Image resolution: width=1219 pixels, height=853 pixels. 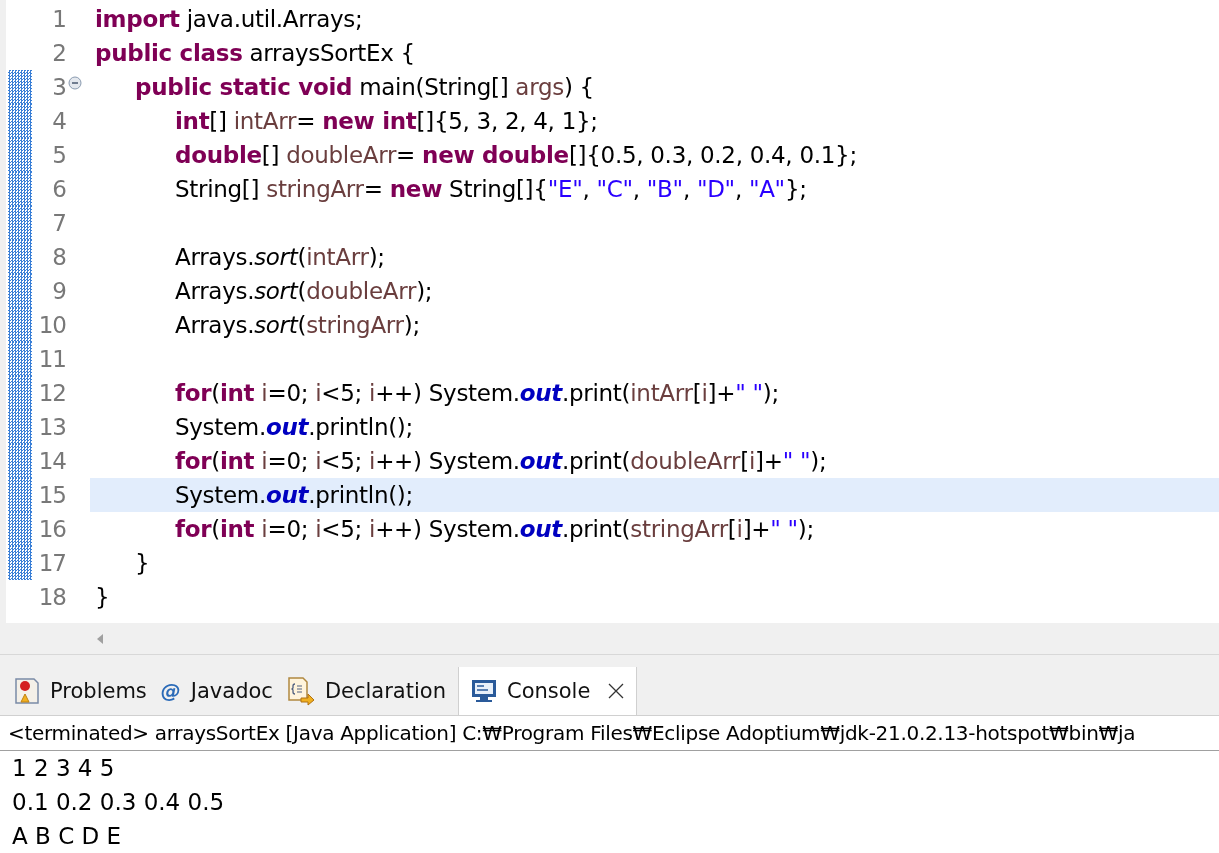 I want to click on scroll-left-icon, so click(x=100, y=638).